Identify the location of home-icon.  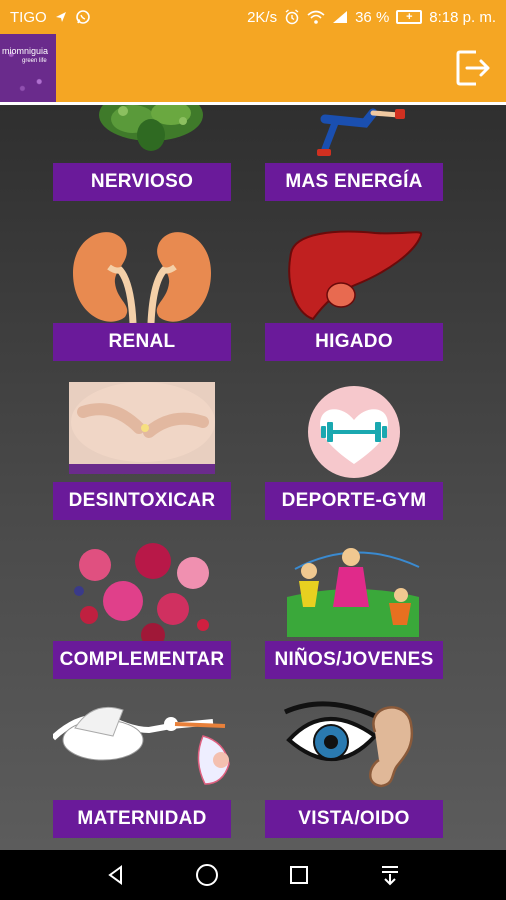
(207, 875).